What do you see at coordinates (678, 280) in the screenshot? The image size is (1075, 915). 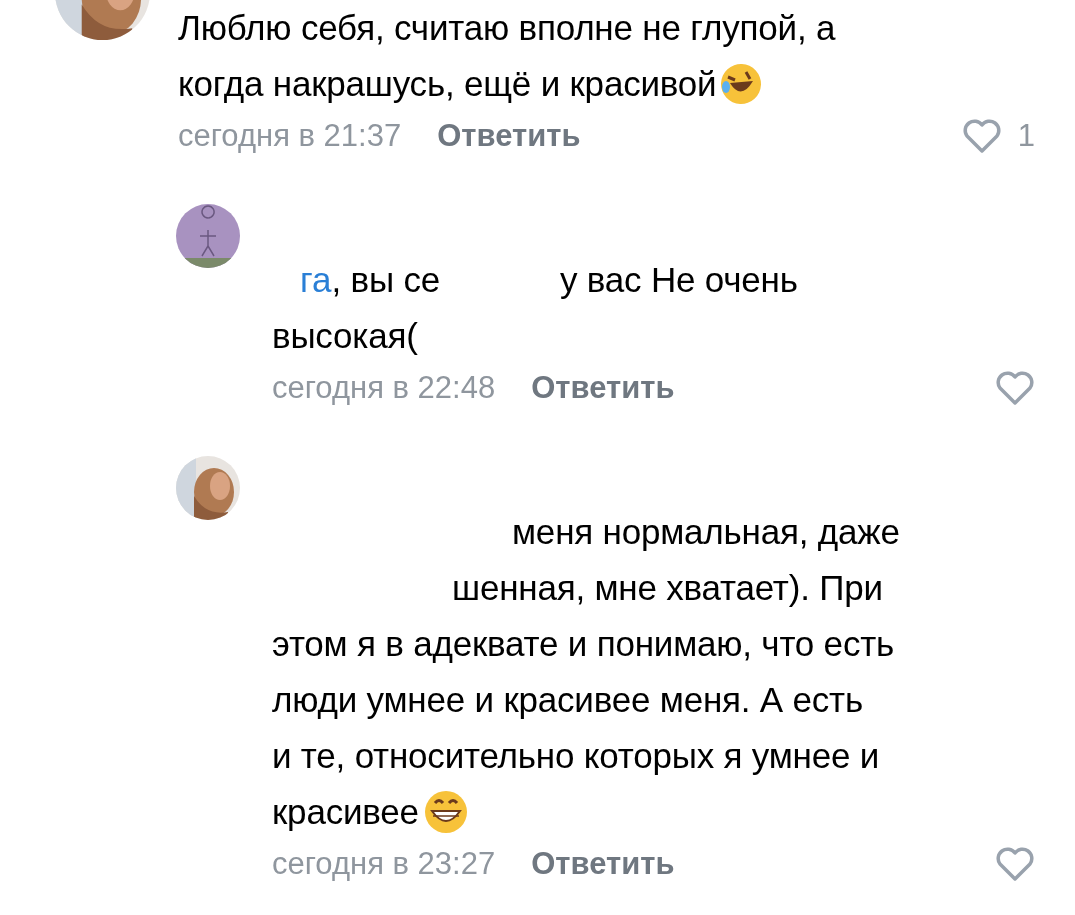 I see `comment-text: у вас Не очень` at bounding box center [678, 280].